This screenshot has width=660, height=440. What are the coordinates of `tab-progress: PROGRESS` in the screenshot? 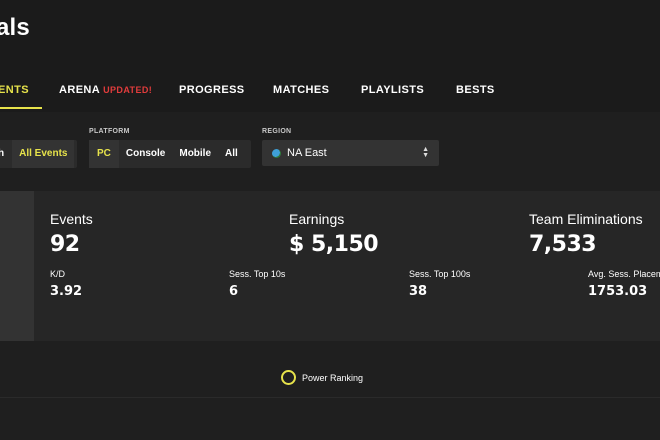 It's located at (212, 90).